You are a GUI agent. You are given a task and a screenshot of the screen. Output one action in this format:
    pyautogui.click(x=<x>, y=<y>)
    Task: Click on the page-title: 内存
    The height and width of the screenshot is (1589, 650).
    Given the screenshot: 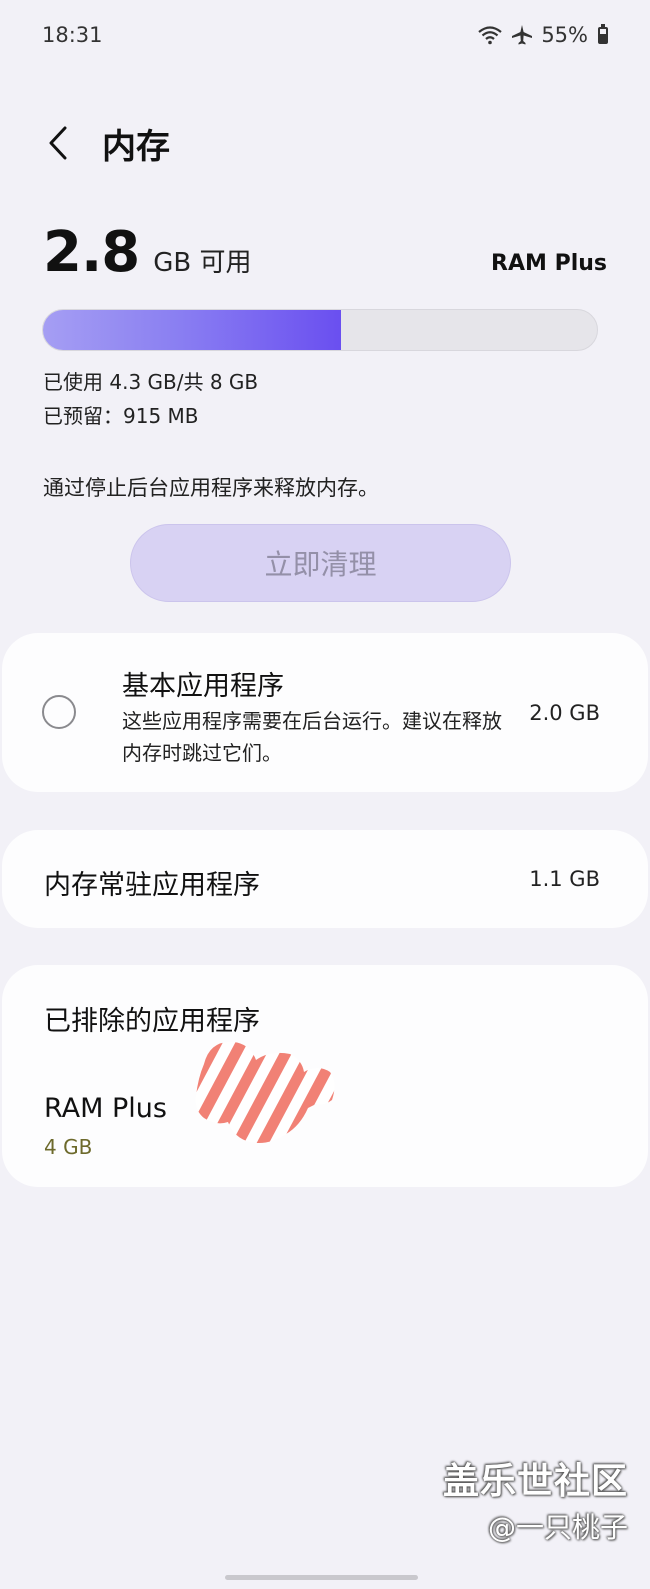 What is the action you would take?
    pyautogui.click(x=136, y=146)
    